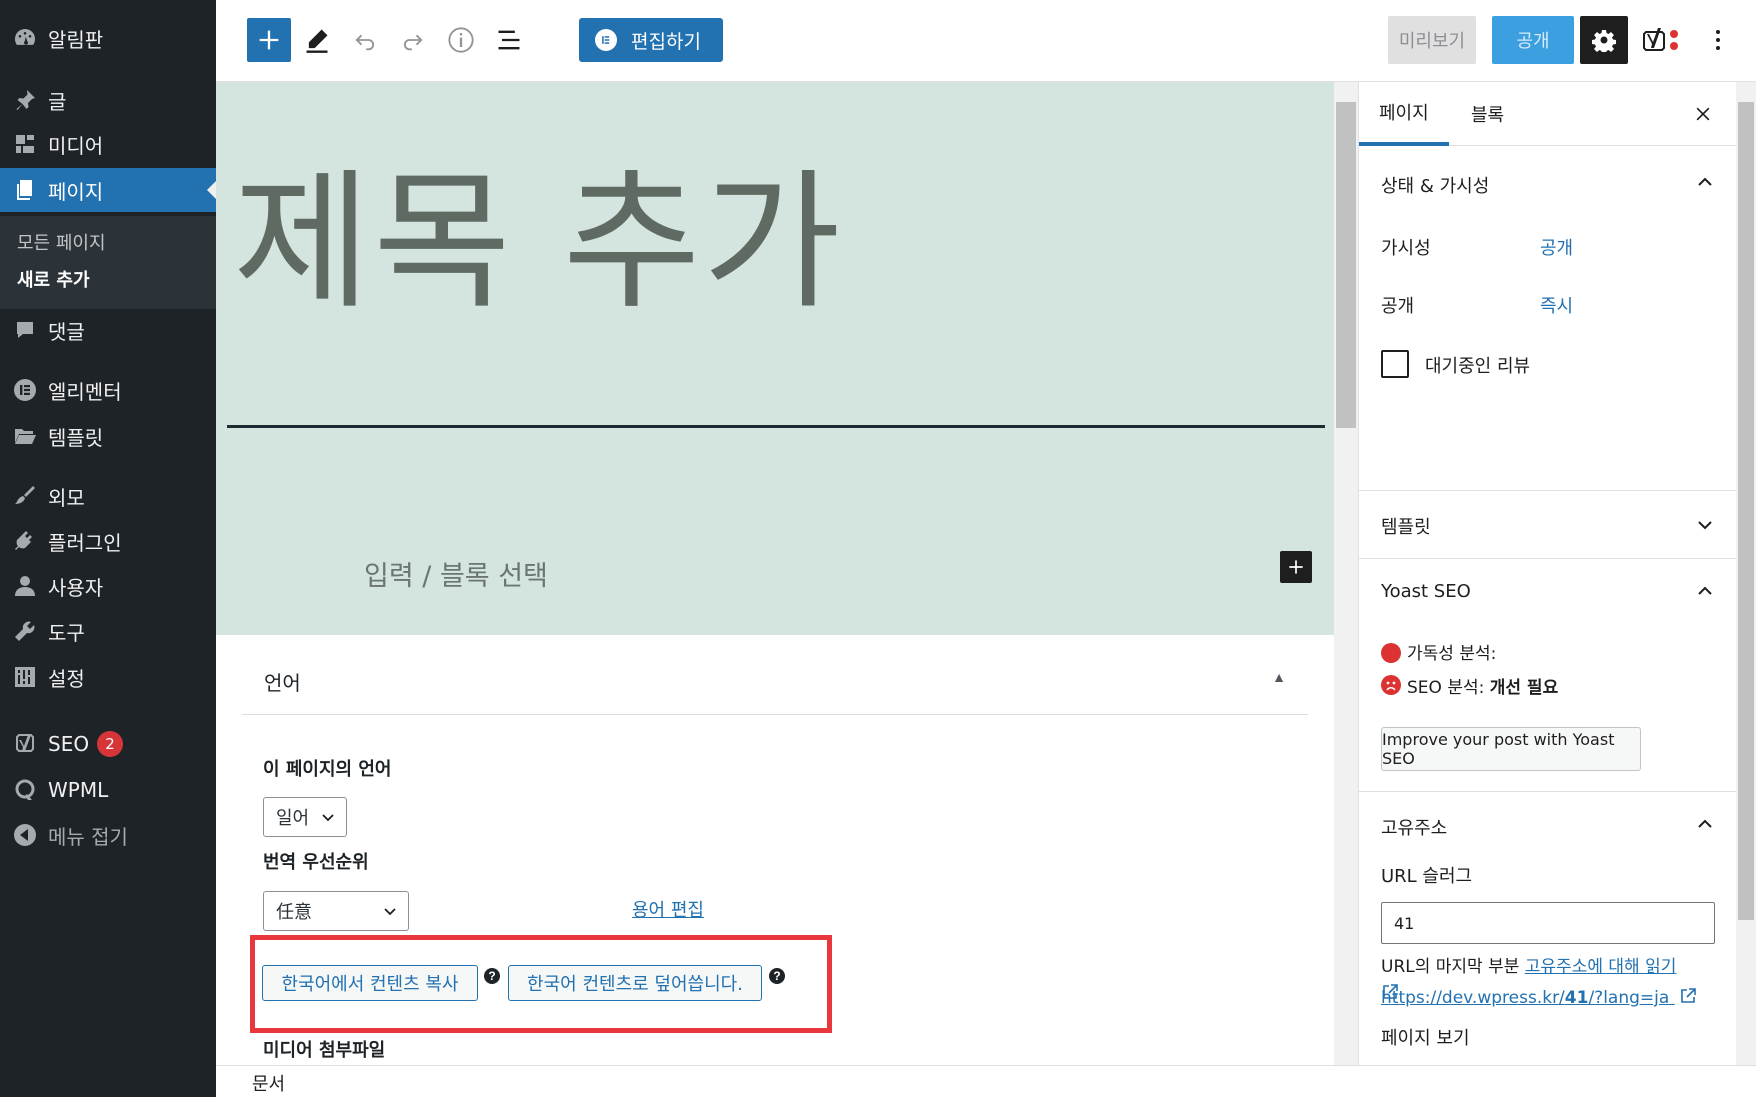 This screenshot has width=1756, height=1097. I want to click on panel-title: 상태 & 가시성, so click(1435, 185).